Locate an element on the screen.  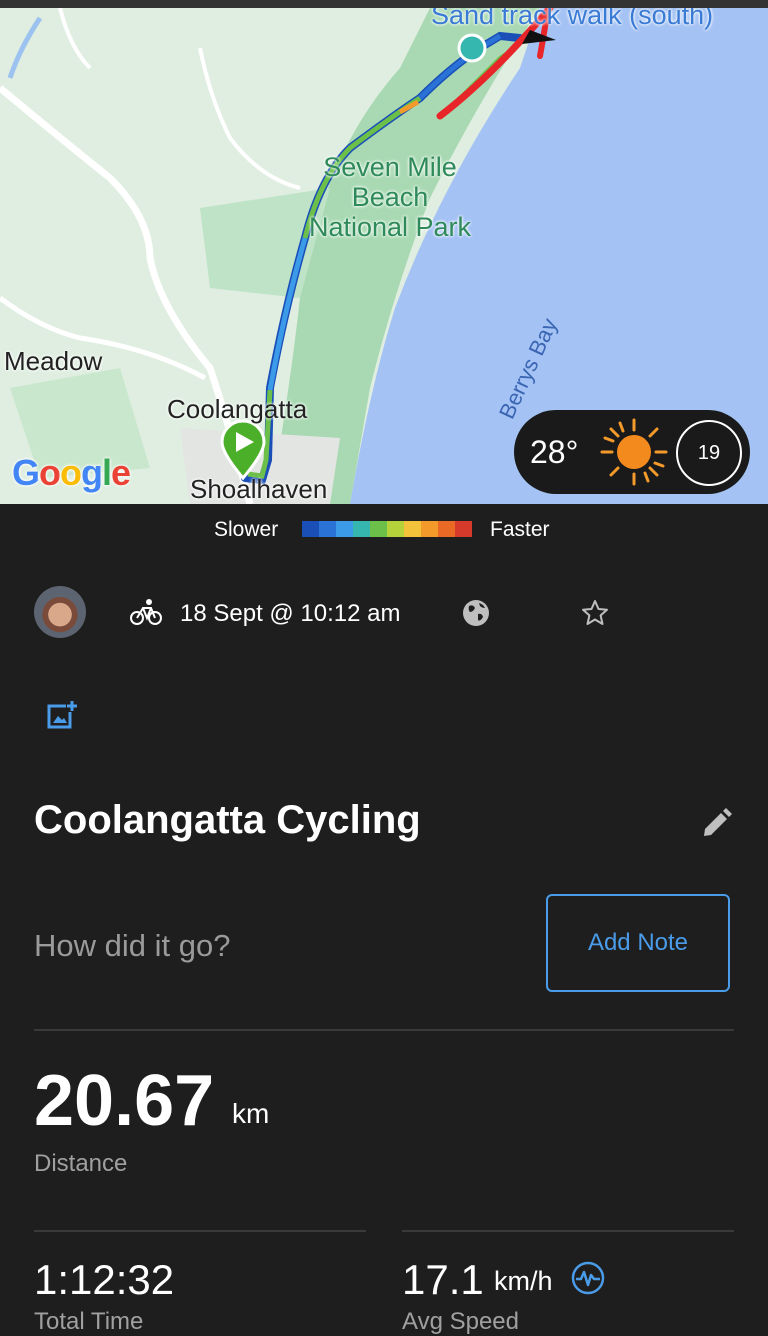
pencil-icon is located at coordinates (716, 824).